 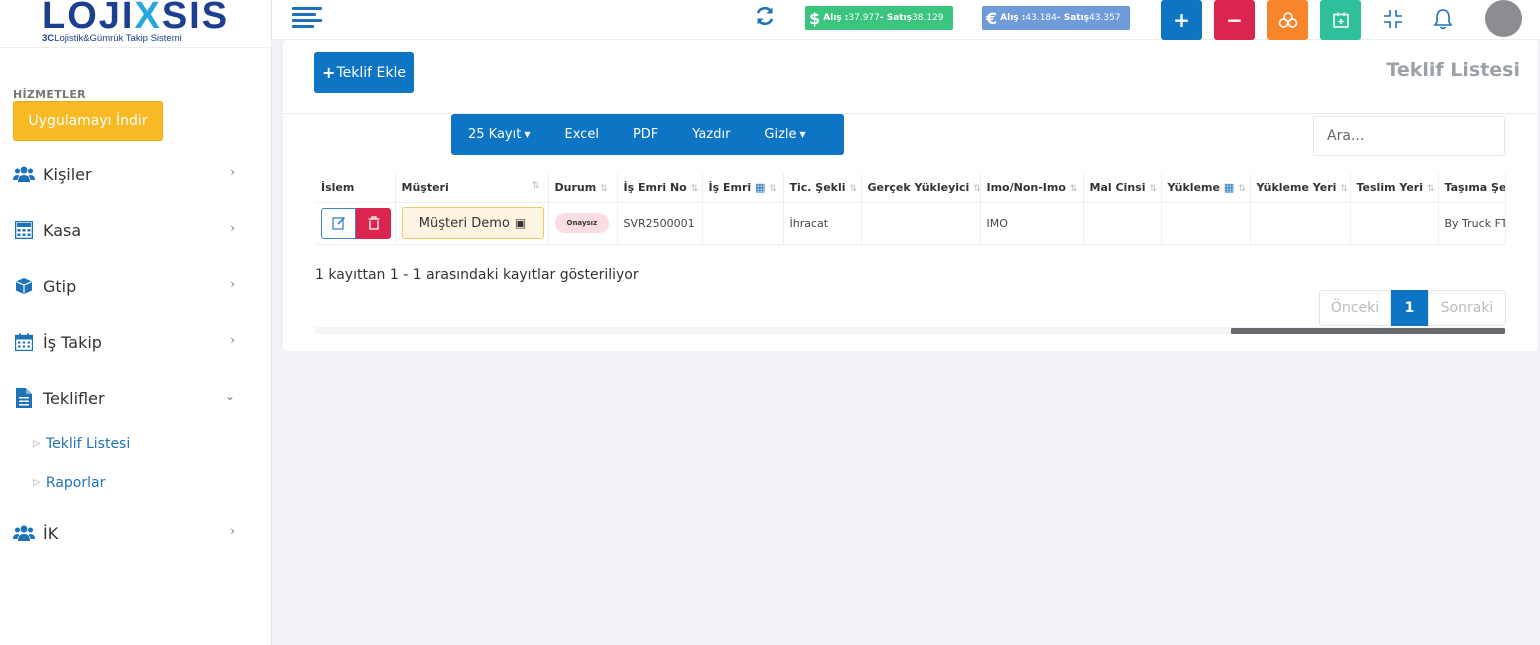 I want to click on actions-cell, so click(x=355, y=223).